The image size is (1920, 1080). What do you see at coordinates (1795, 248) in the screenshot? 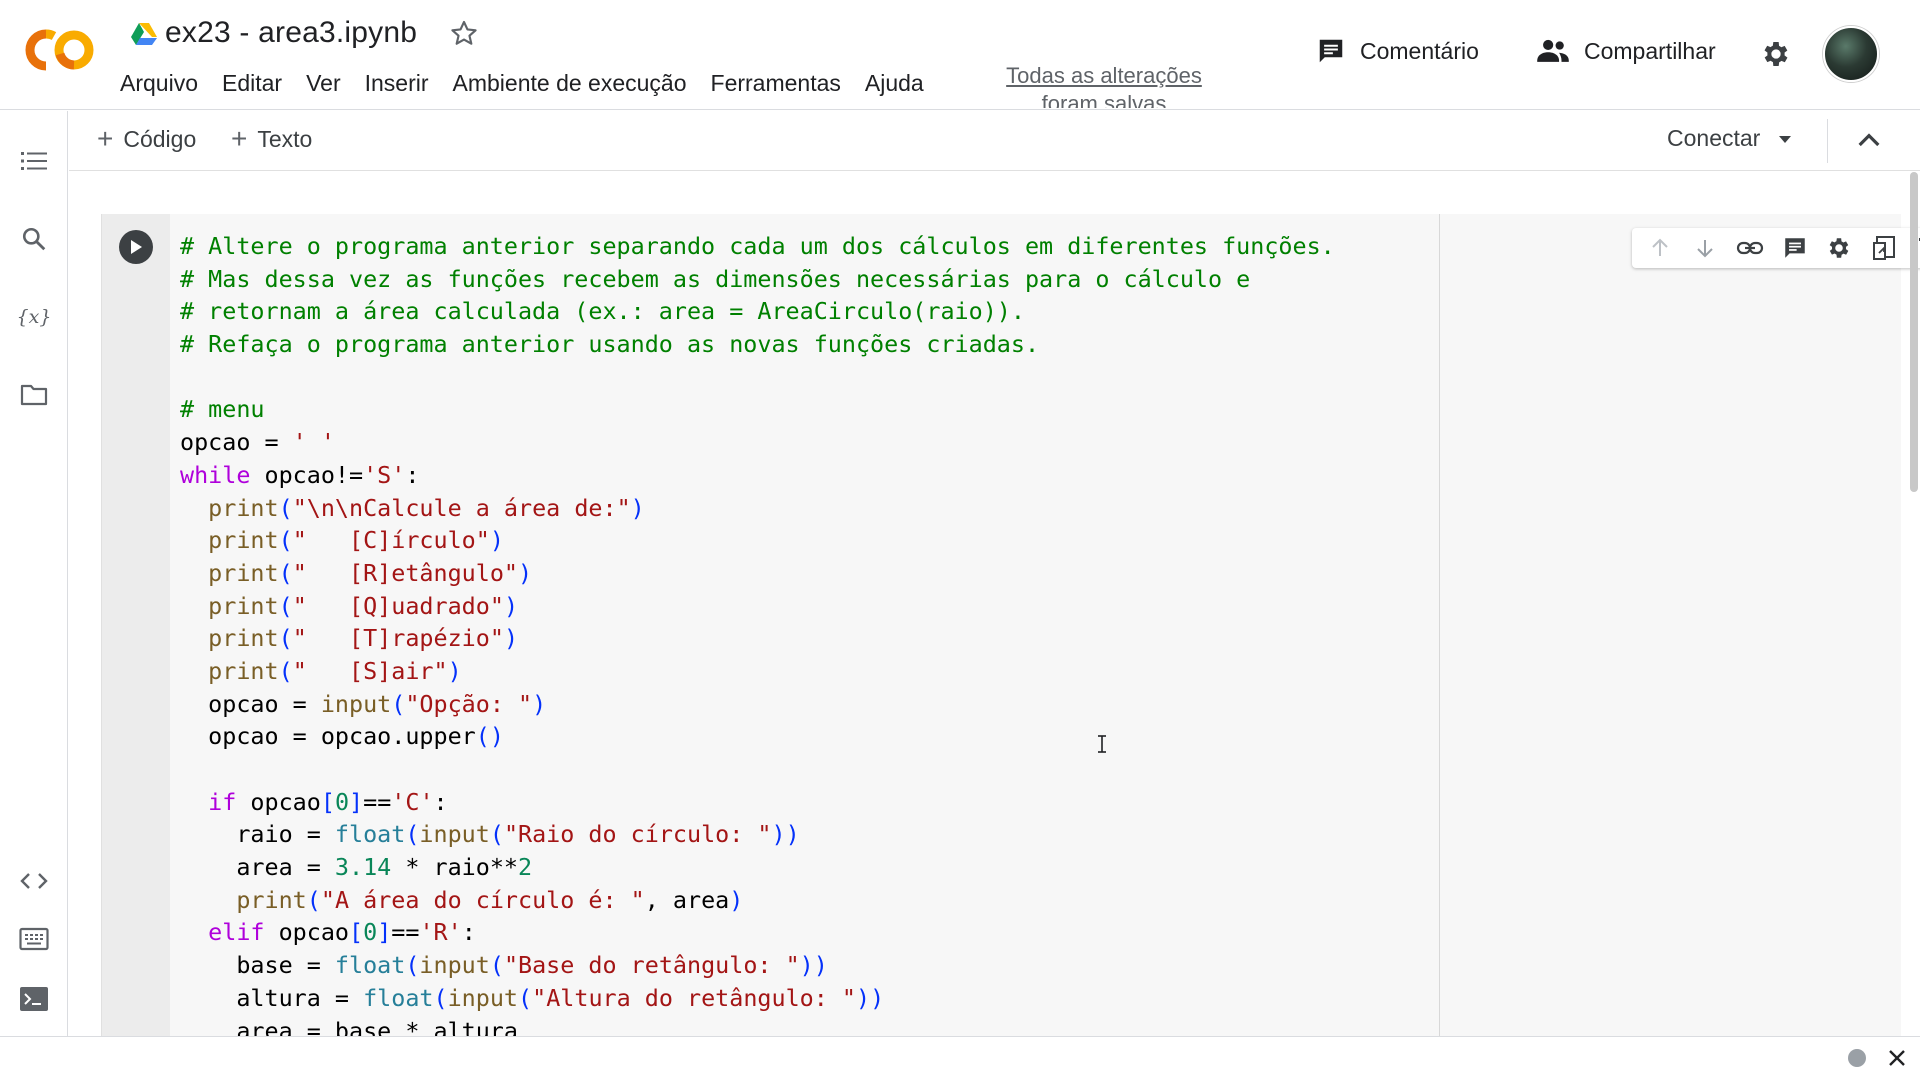
I see `comment-icon` at bounding box center [1795, 248].